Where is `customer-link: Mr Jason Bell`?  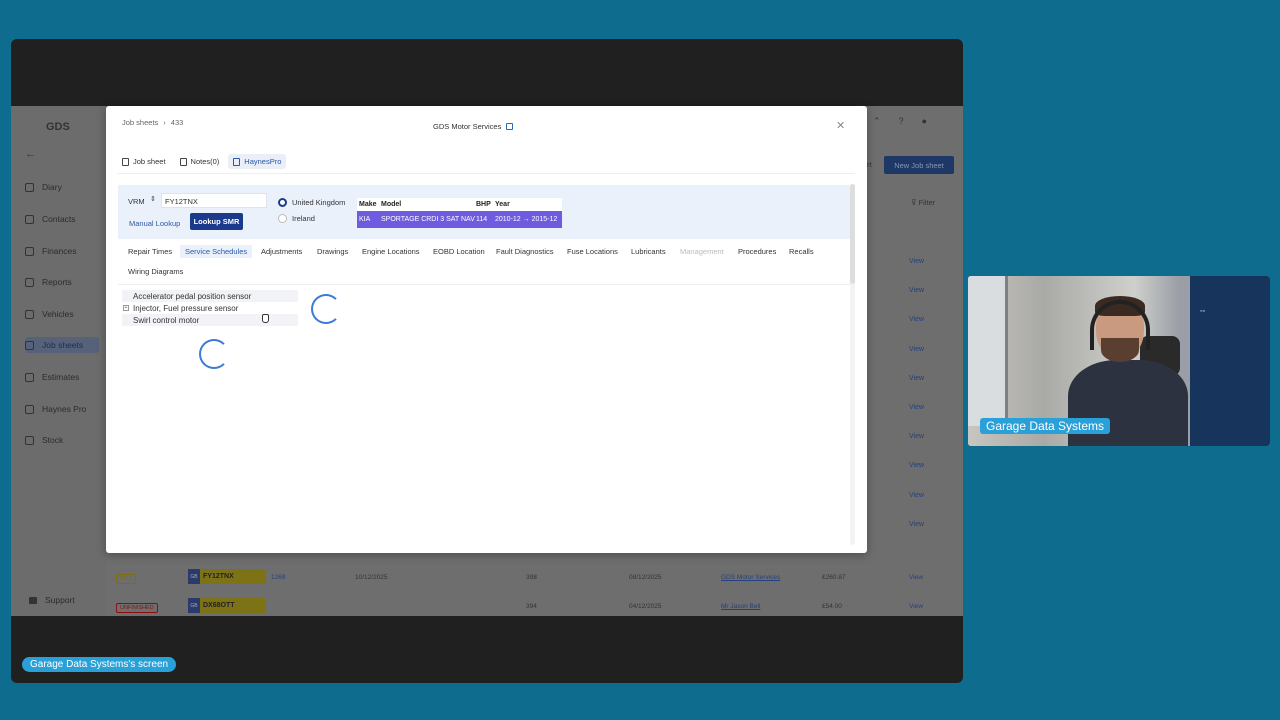
customer-link: Mr Jason Bell is located at coordinates (740, 606).